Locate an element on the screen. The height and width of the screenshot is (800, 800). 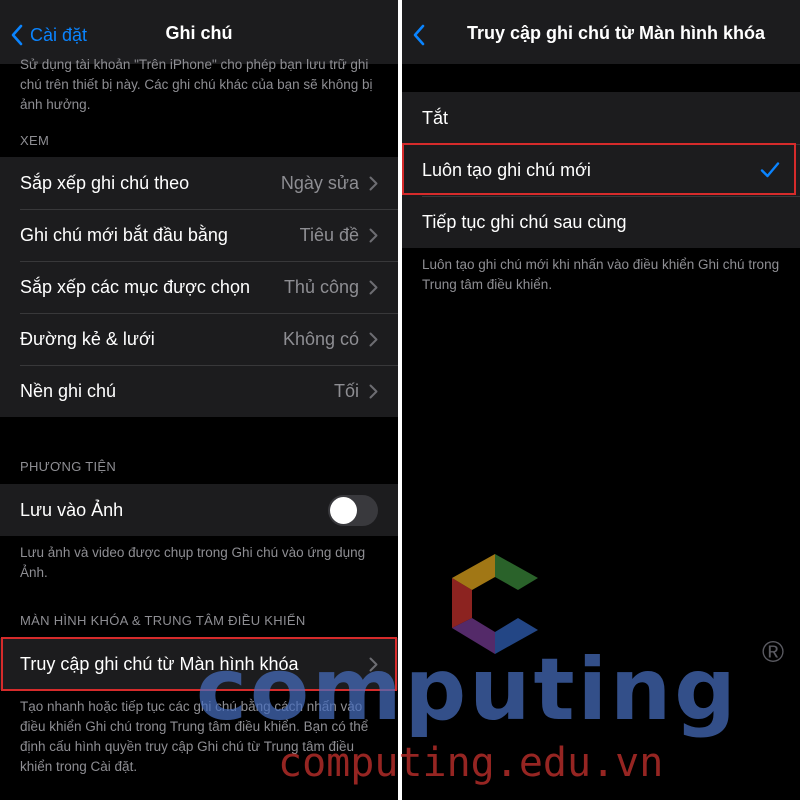
section-header-view: XEM is located at coordinates (35, 140).